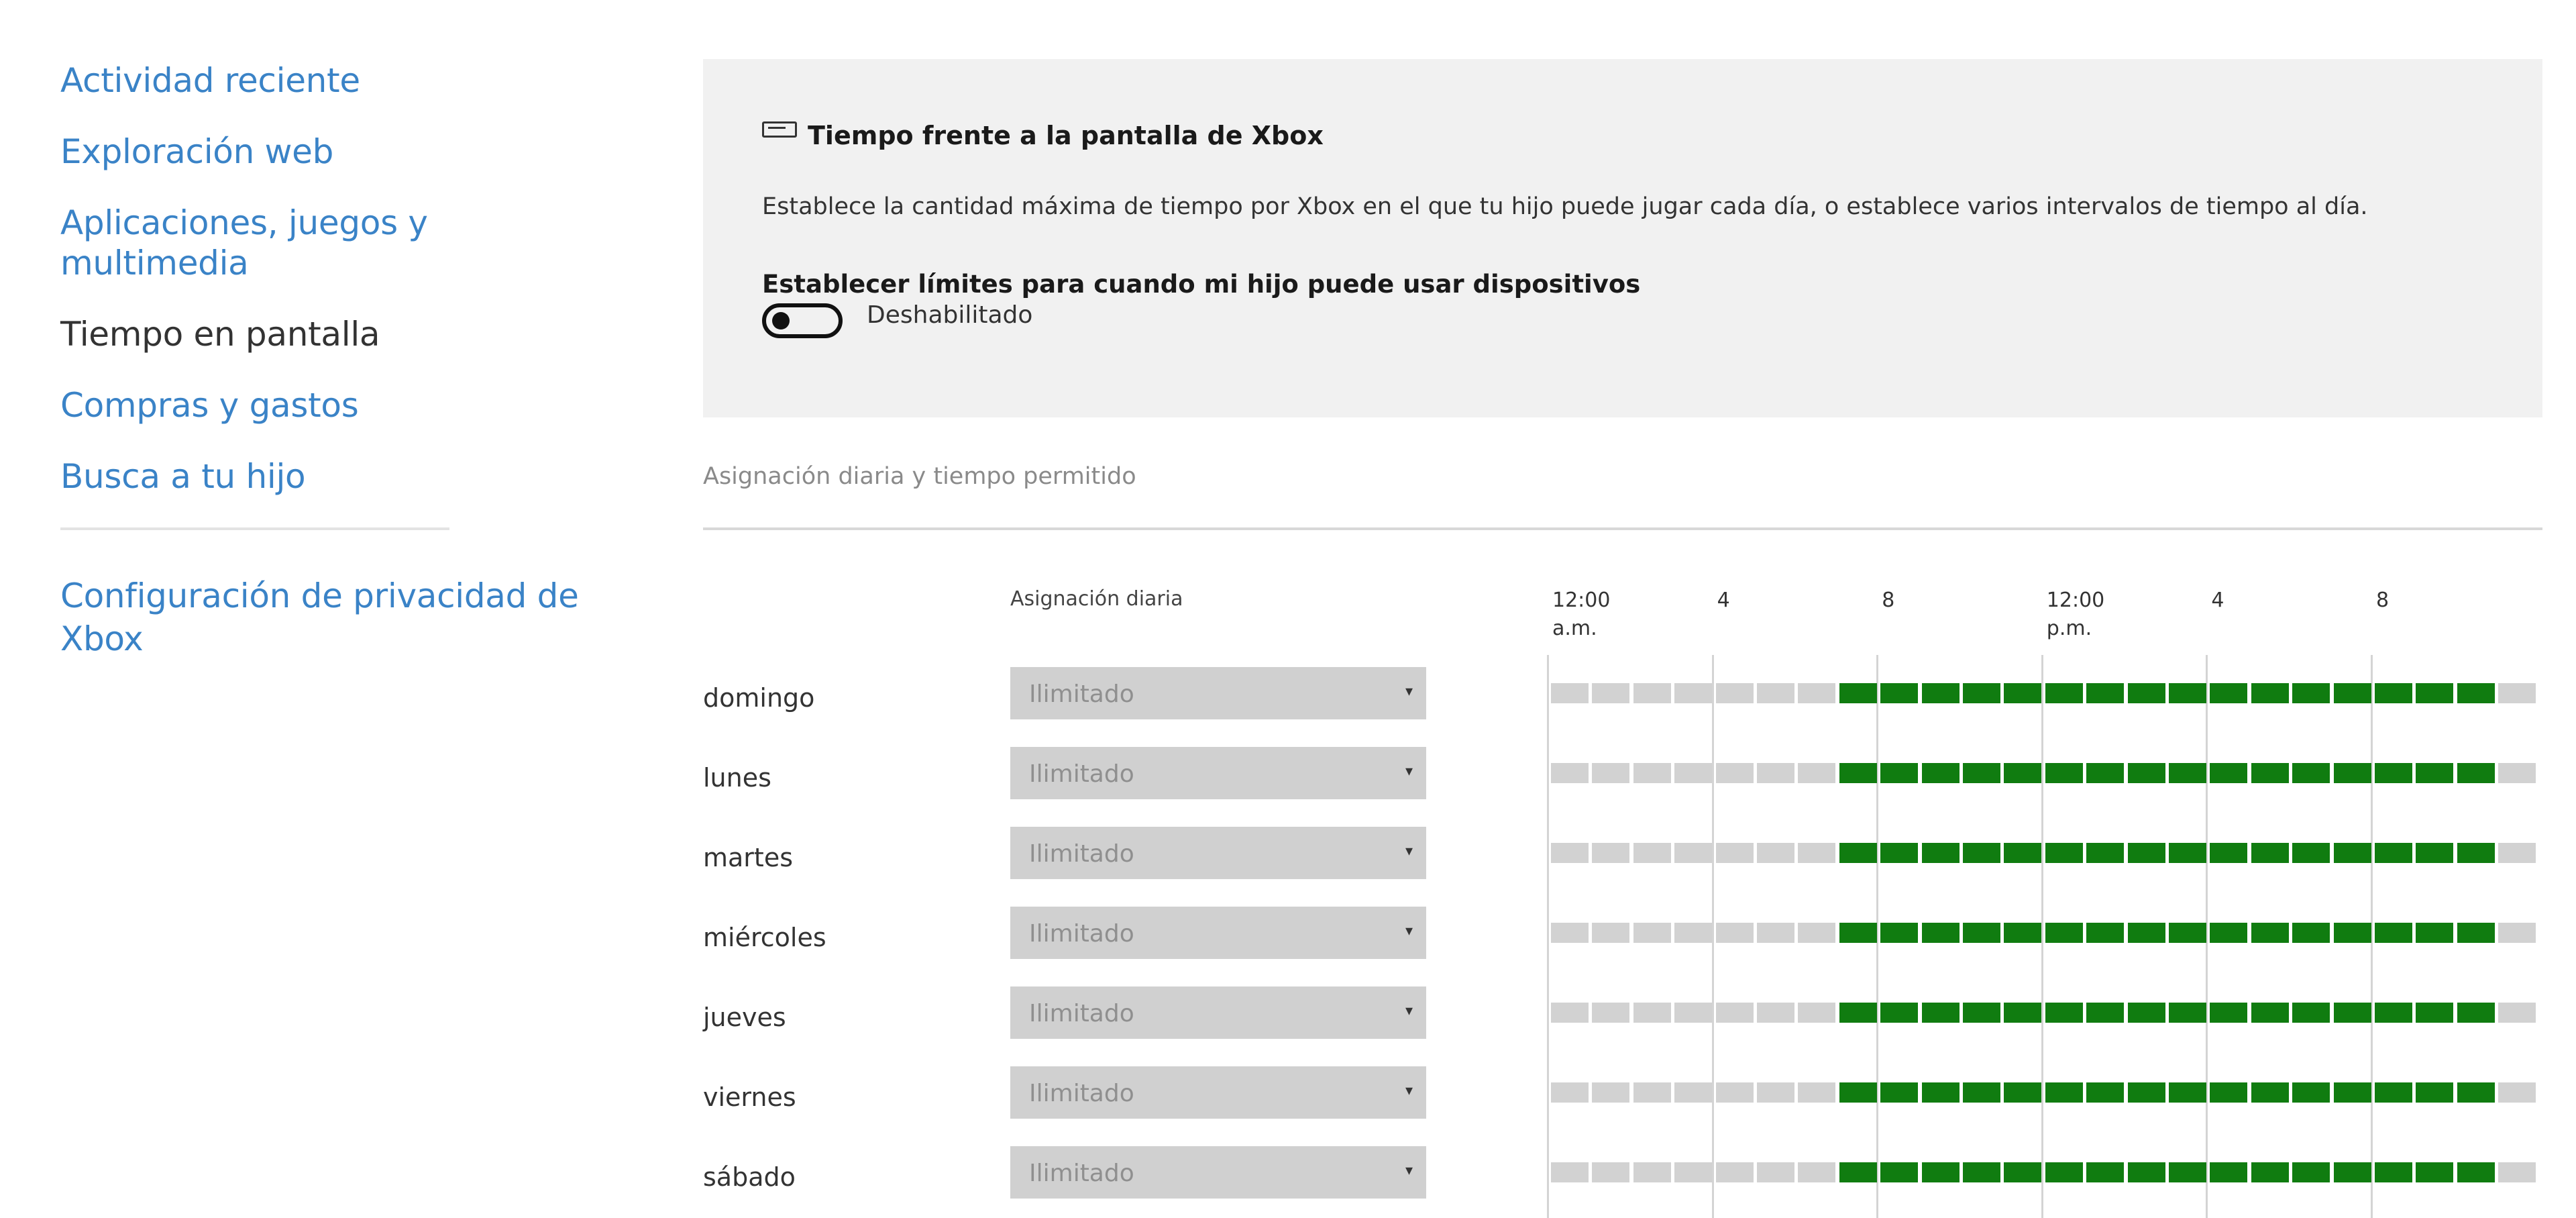 This screenshot has height=1218, width=2576. What do you see at coordinates (328, 334) in the screenshot?
I see `sidebar-item-screen-time: Tiempo en pantalla` at bounding box center [328, 334].